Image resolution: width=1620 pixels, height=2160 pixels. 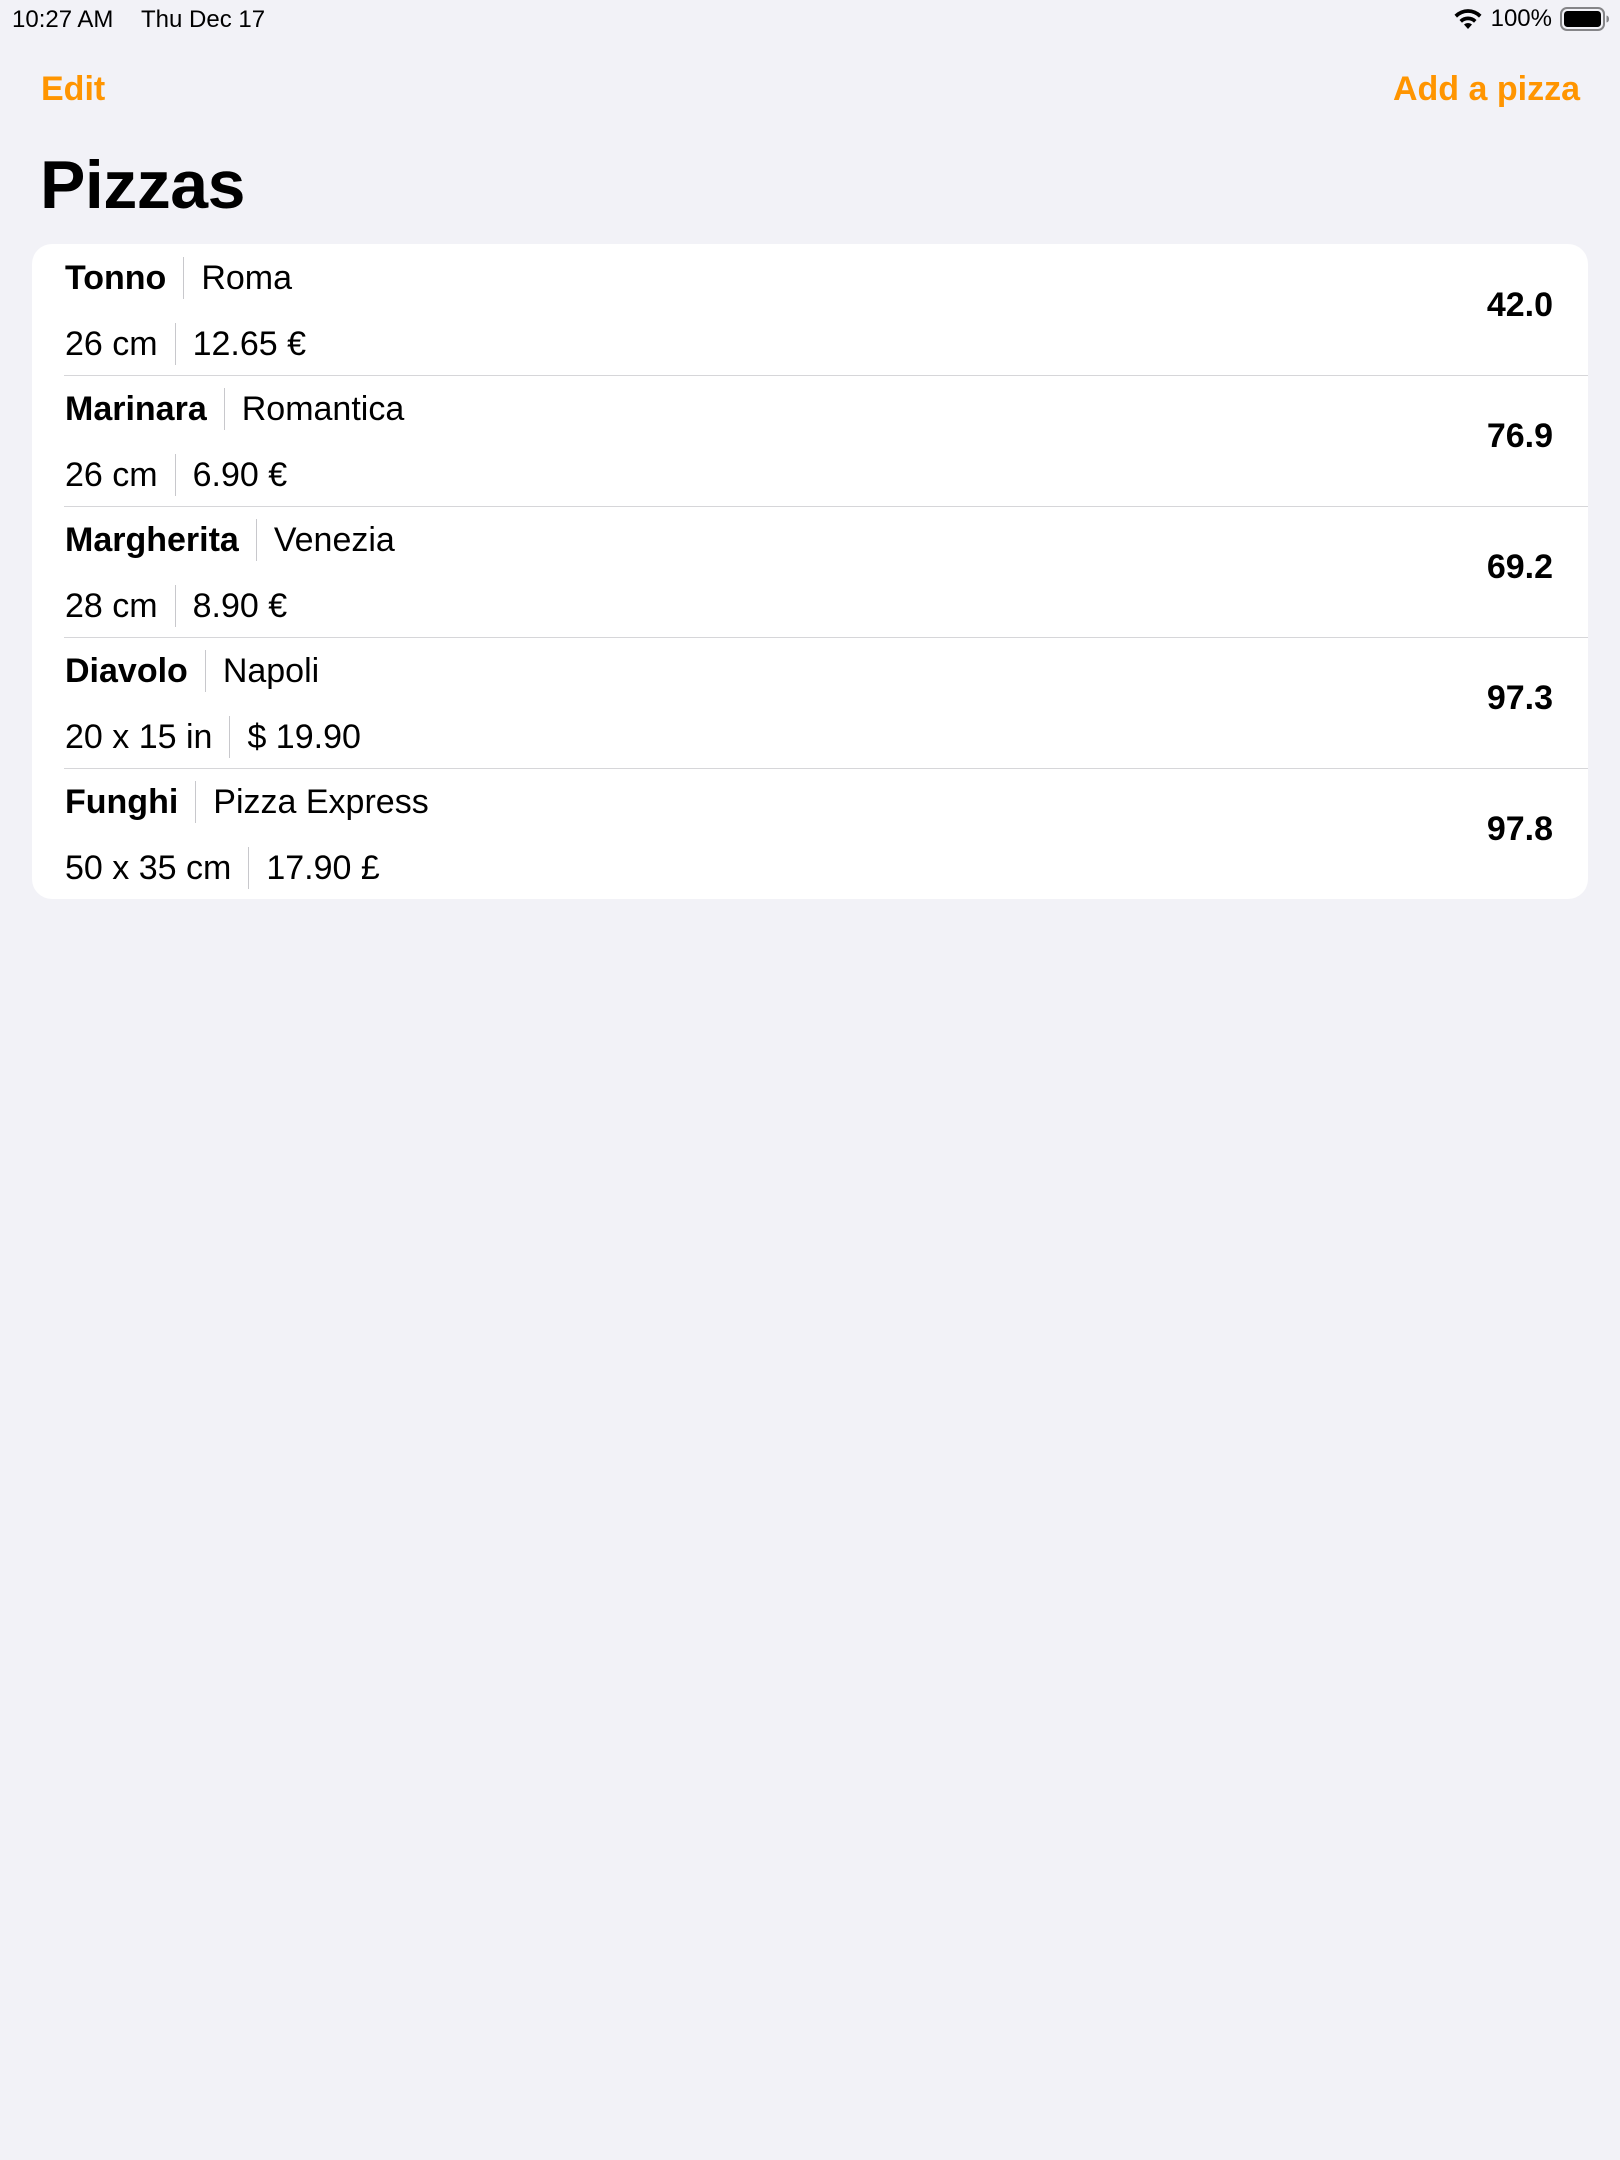 What do you see at coordinates (240, 605) in the screenshot?
I see `pizza-price: 8.90 €` at bounding box center [240, 605].